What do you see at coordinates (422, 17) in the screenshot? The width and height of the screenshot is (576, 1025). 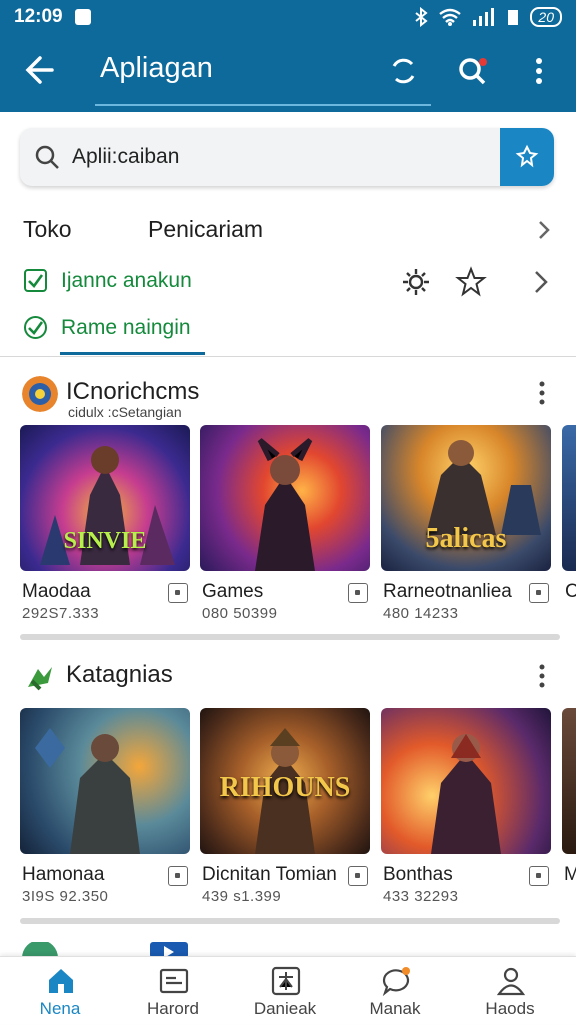 I see `bluetooth-icon` at bounding box center [422, 17].